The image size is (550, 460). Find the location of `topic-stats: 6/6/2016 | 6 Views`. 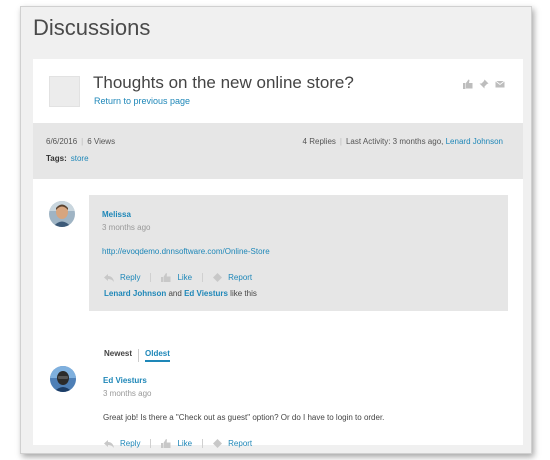

topic-stats: 6/6/2016 | 6 Views is located at coordinates (80, 141).